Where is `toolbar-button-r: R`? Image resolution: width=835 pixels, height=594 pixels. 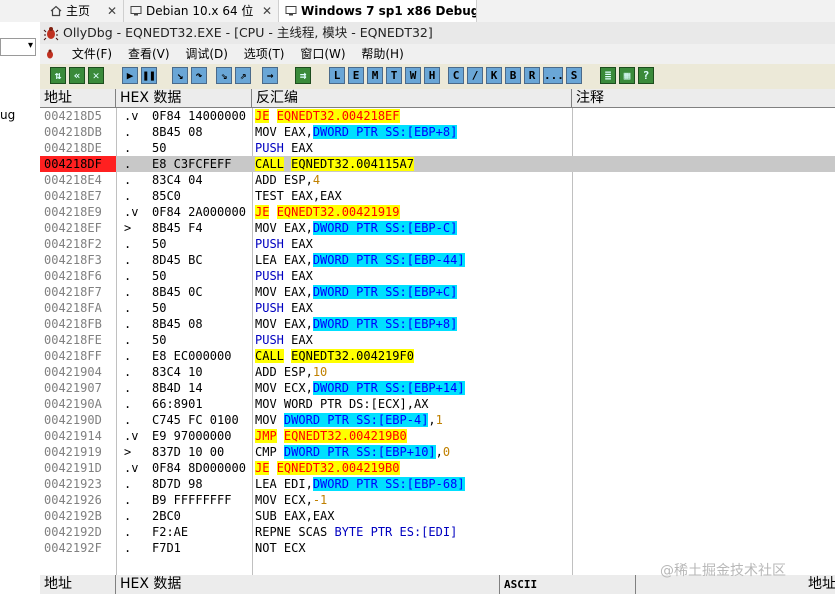 toolbar-button-r: R is located at coordinates (532, 75).